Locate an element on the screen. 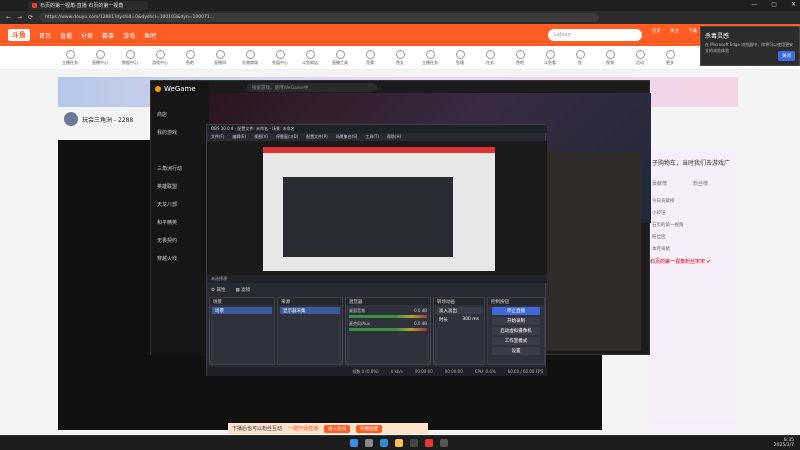  transitions-header: 转场动画 is located at coordinates (459, 301).